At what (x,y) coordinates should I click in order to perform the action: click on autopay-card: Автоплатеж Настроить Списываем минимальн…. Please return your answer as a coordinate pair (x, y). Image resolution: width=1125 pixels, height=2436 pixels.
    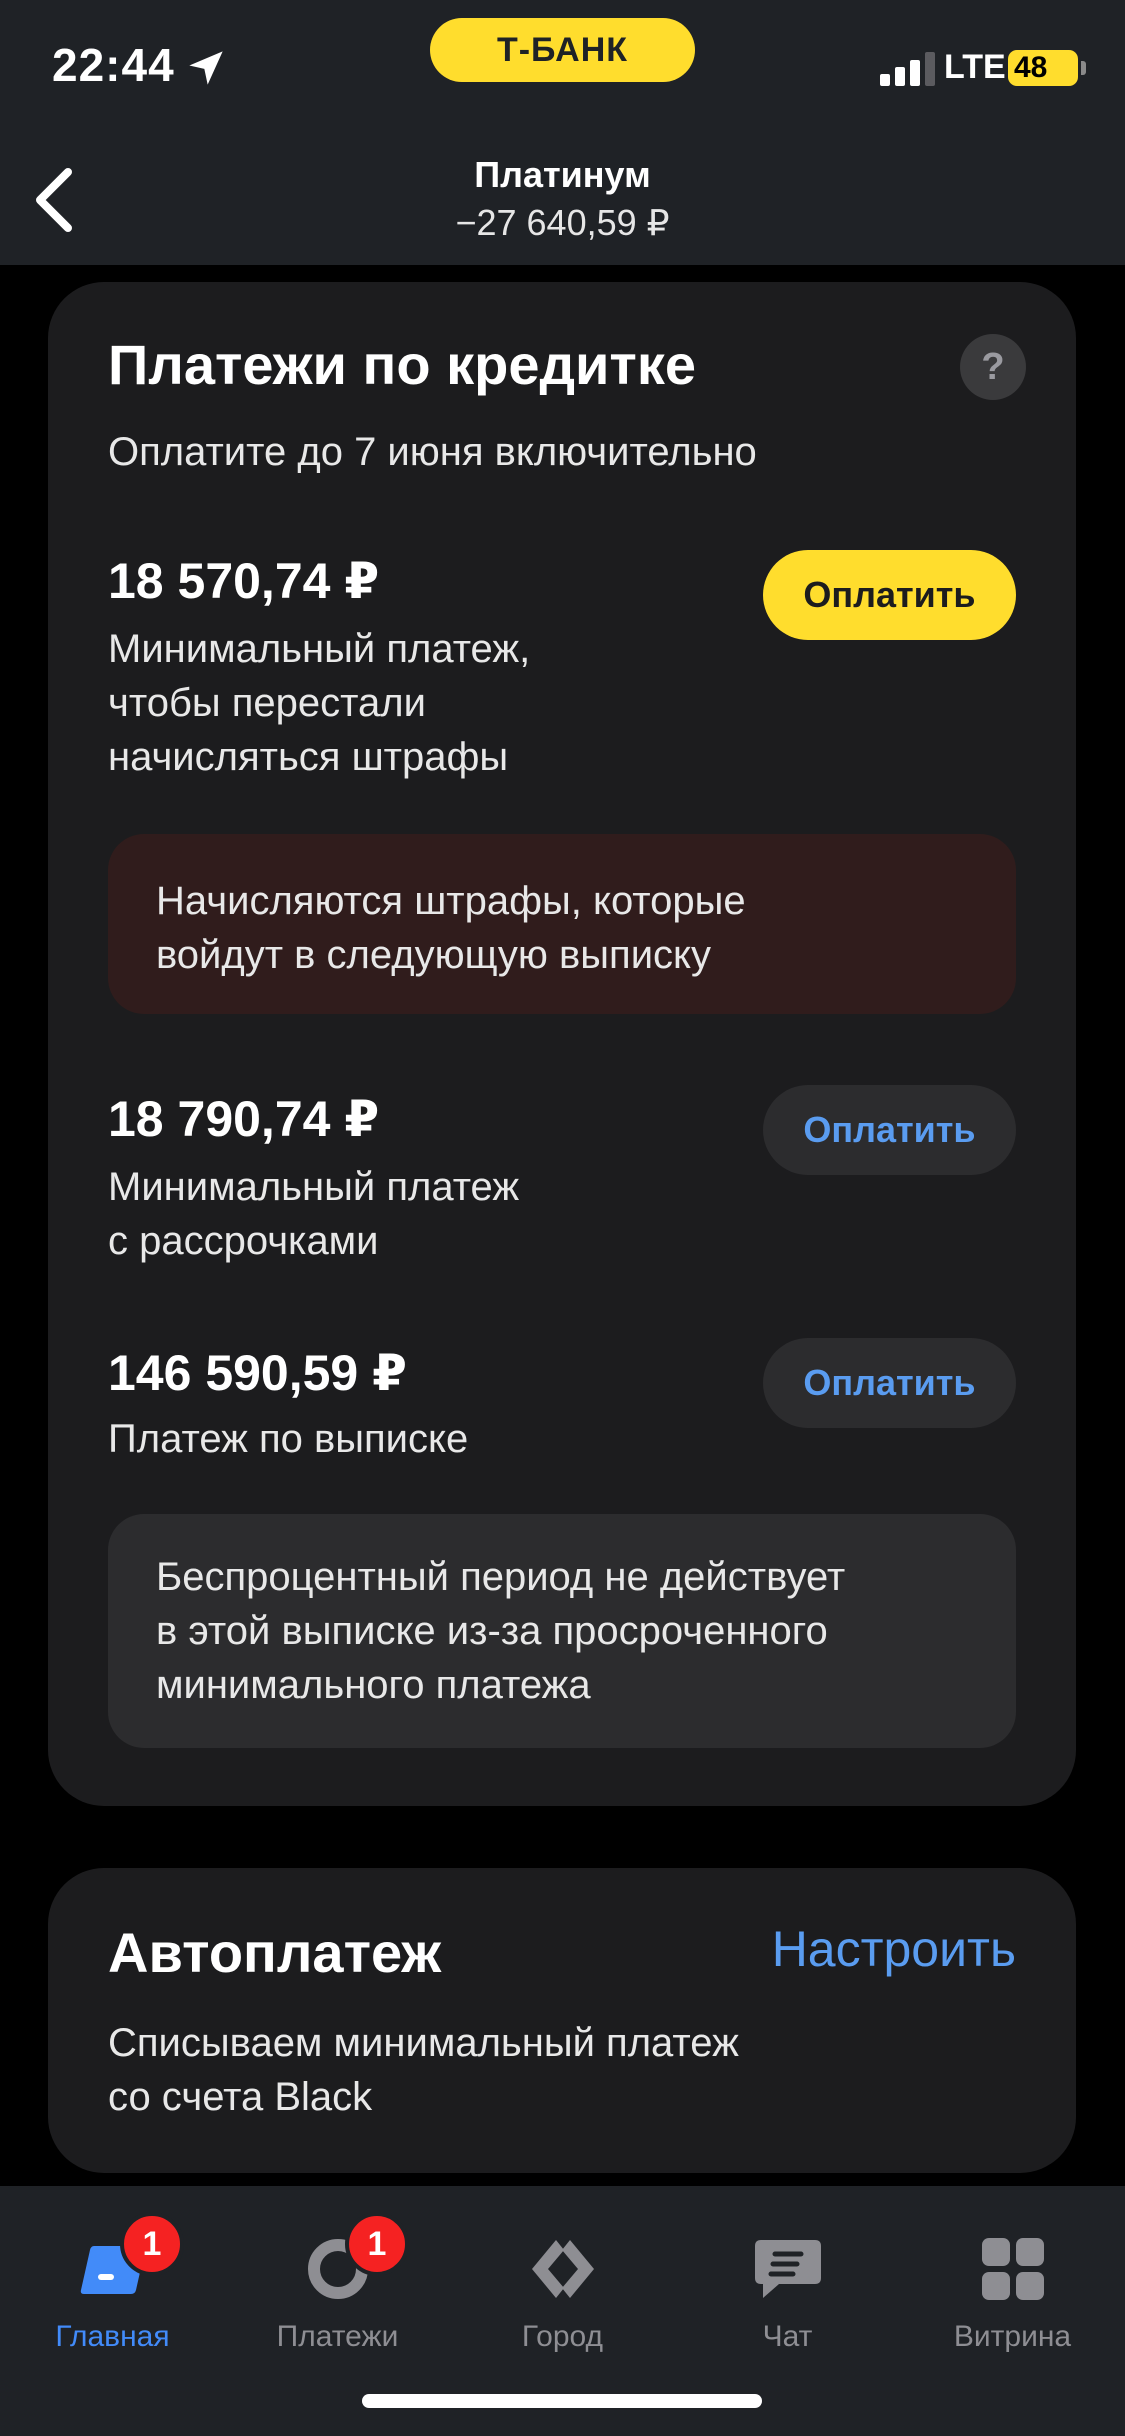
    Looking at the image, I should click on (562, 2020).